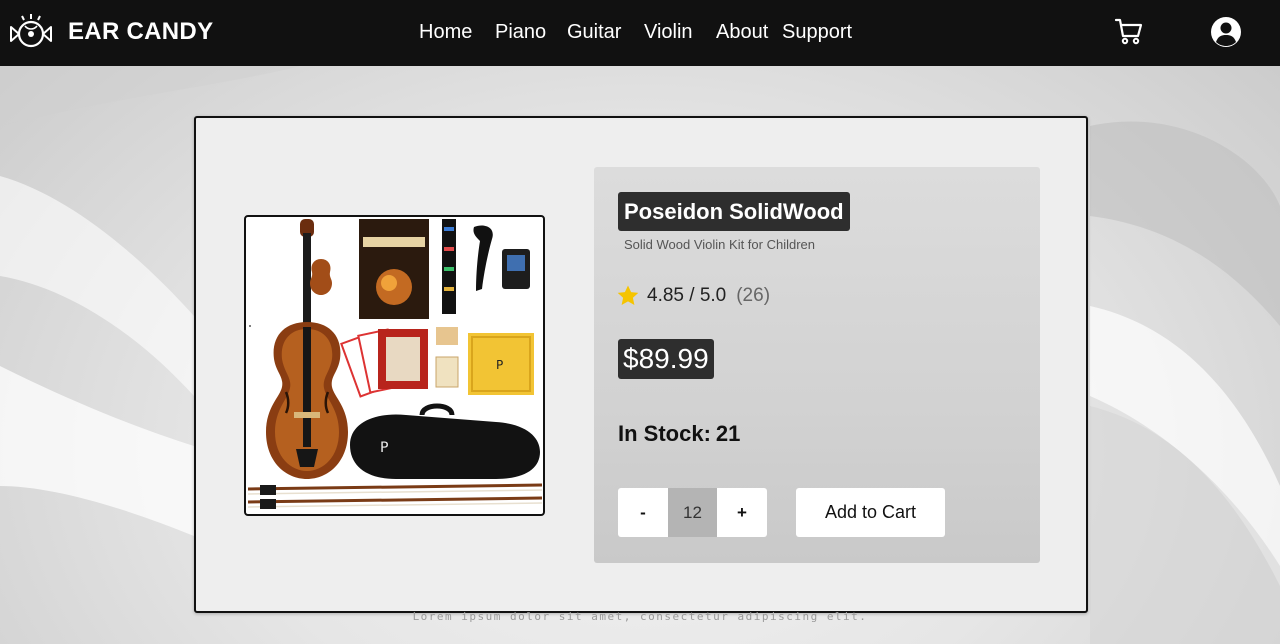  Describe the element at coordinates (666, 359) in the screenshot. I see `product-price: $89.99` at that location.